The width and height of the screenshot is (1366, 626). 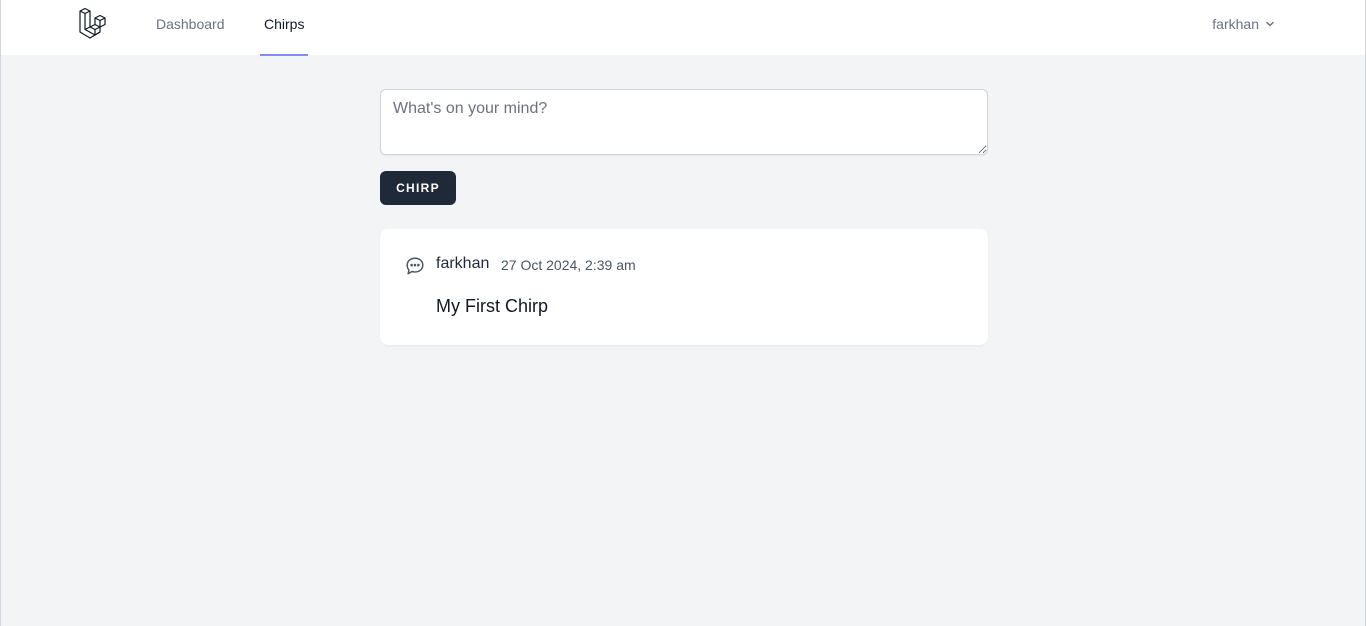 I want to click on chevron-down-icon, so click(x=1270, y=24).